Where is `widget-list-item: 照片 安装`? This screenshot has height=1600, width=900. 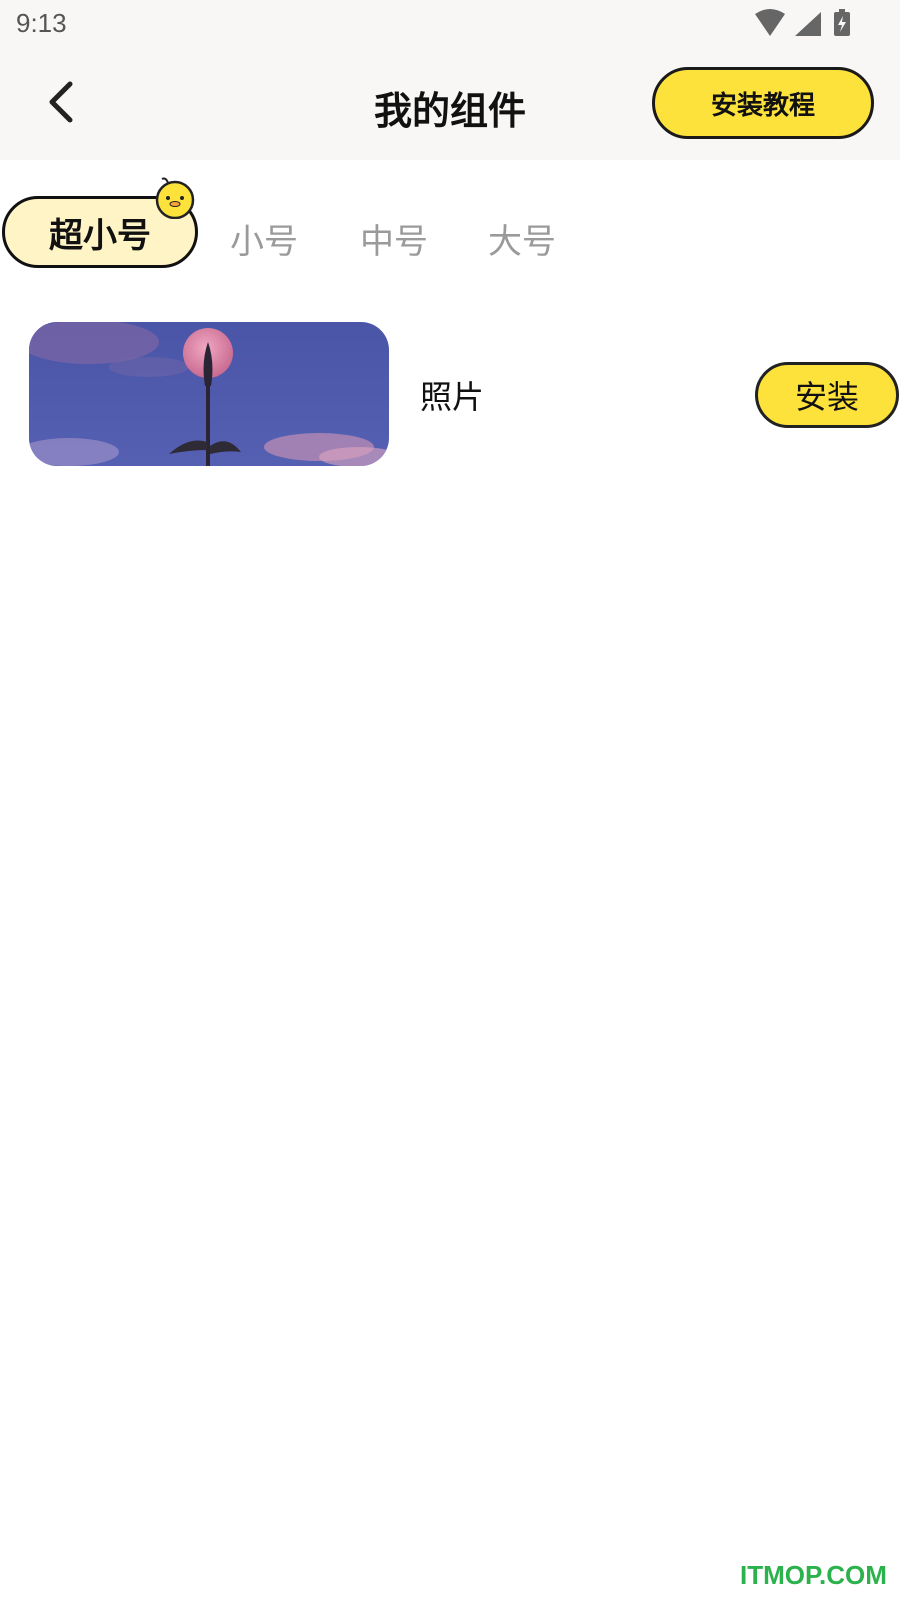
widget-list-item: 照片 安装 is located at coordinates (450, 395).